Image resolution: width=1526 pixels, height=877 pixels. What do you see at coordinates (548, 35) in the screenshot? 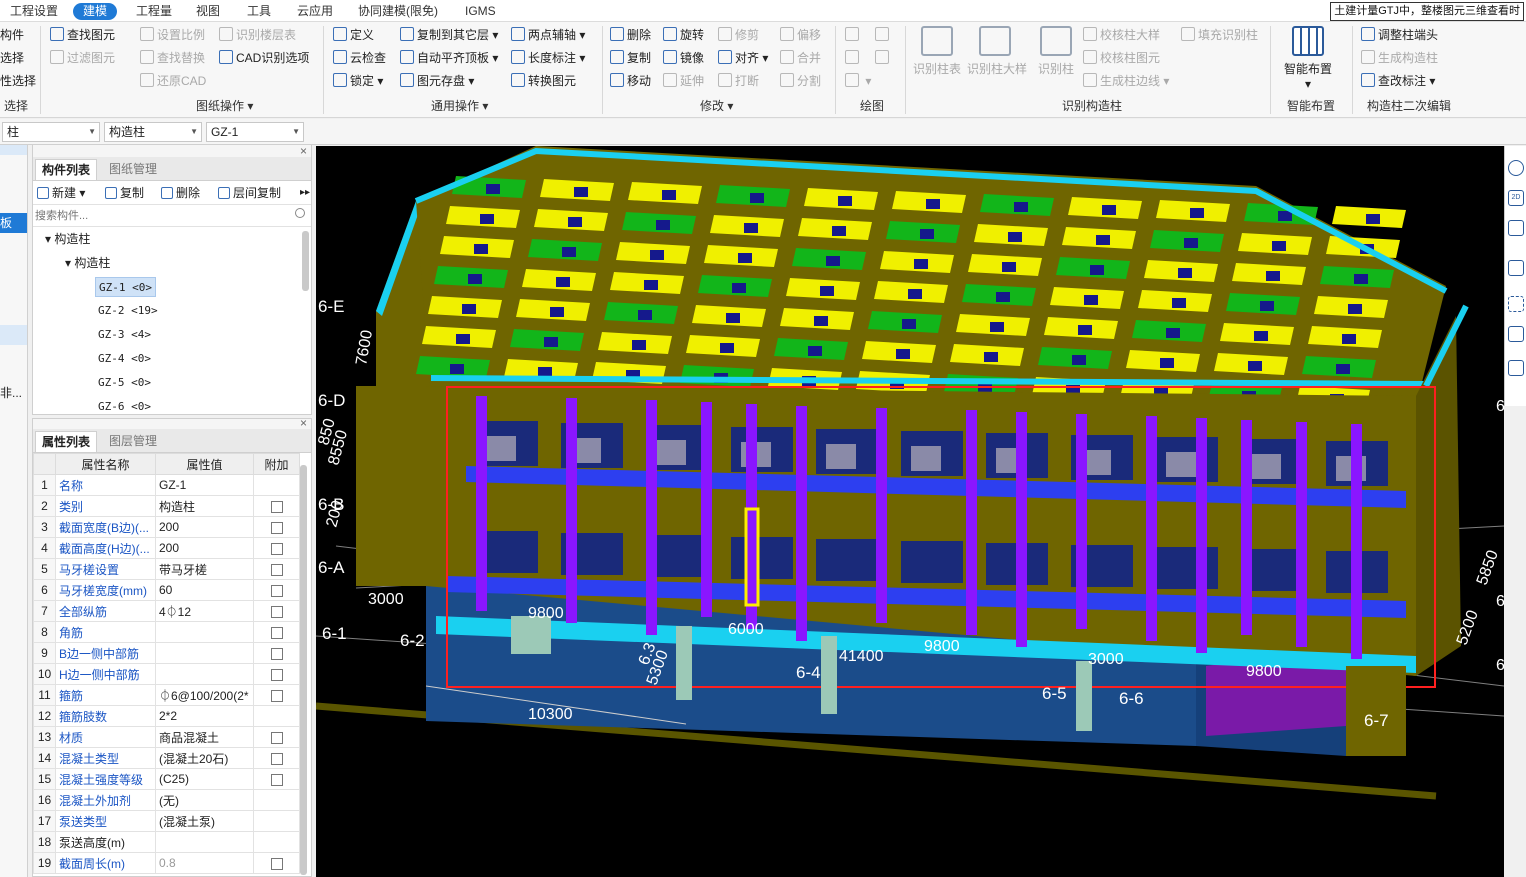
I see `two-point-axis-button: 两点辅轴 ▾` at bounding box center [548, 35].